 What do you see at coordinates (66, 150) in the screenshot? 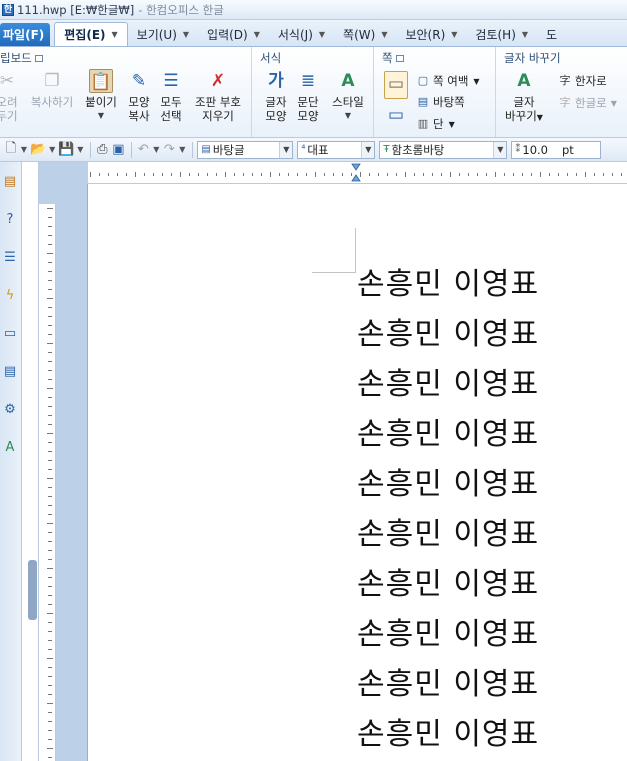
I see `save-icon: 💾` at bounding box center [66, 150].